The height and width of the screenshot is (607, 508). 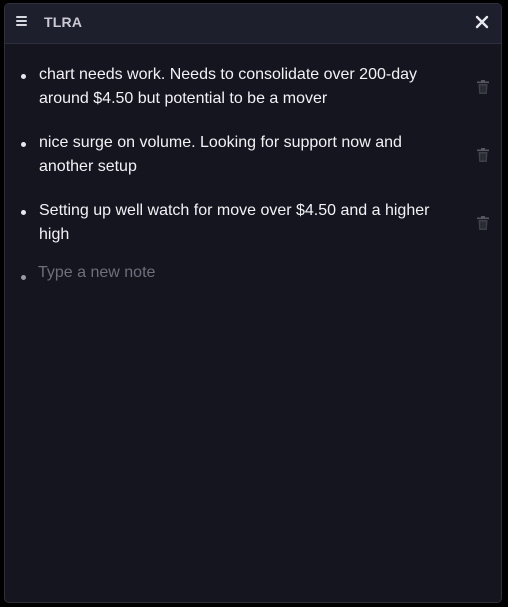 I want to click on panel-header: TLRA, so click(x=253, y=24).